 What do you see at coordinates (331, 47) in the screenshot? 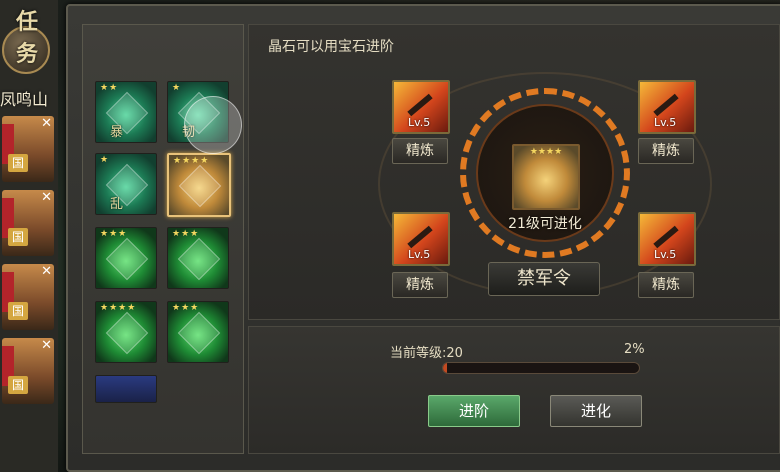
I see `hint-text: 晶石可以用宝石进阶` at bounding box center [331, 47].